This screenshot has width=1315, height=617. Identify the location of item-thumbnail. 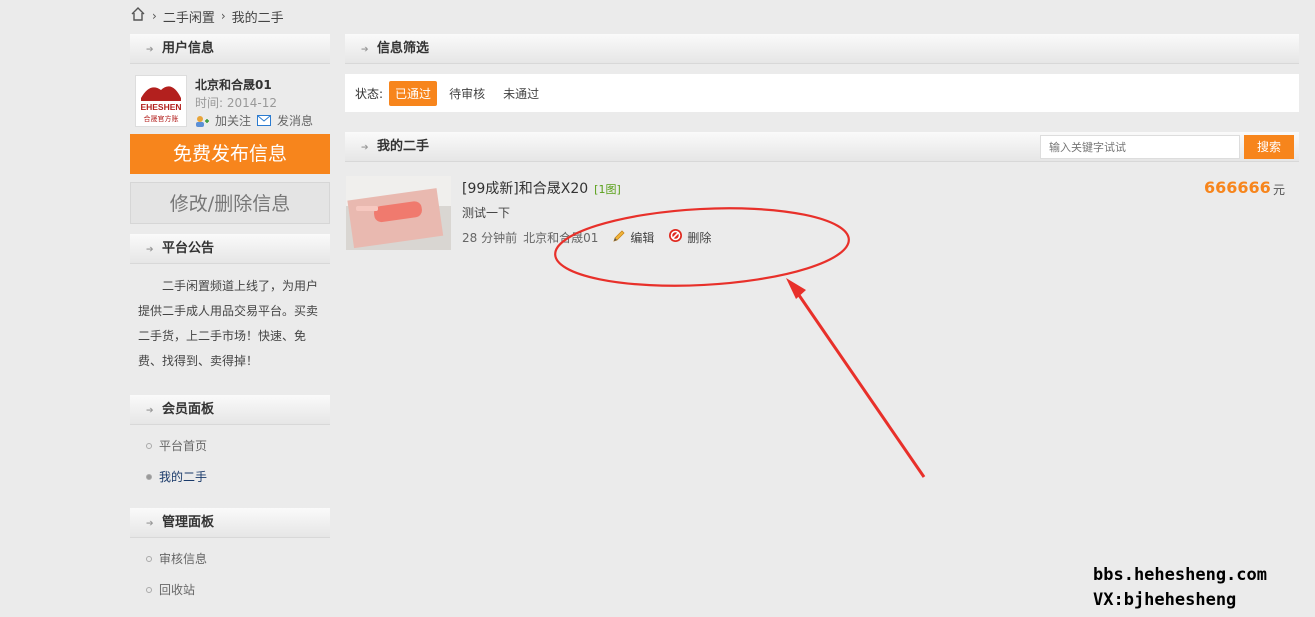
(398, 213).